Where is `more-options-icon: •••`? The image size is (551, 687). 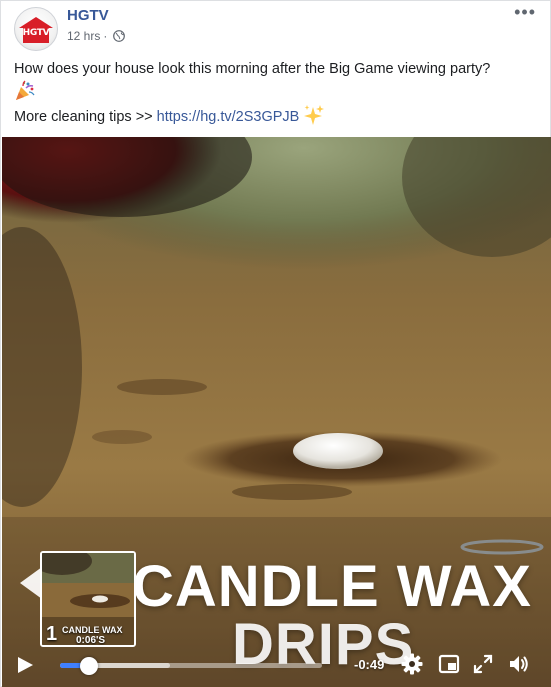
more-options-icon: ••• is located at coordinates (525, 12).